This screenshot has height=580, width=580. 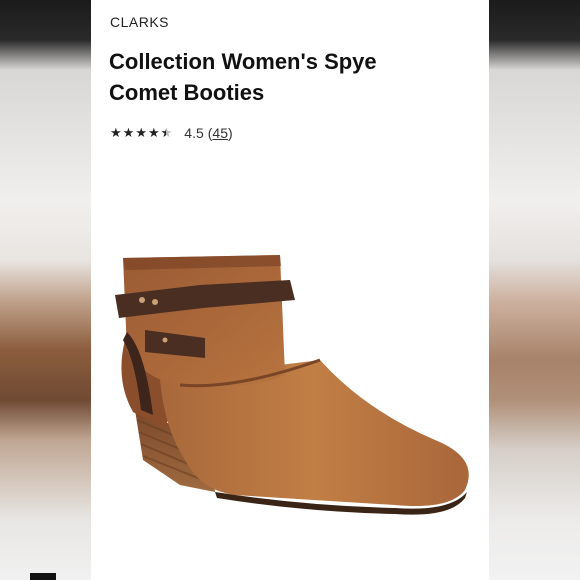 I want to click on review-count-close-paren: ), so click(x=230, y=133).